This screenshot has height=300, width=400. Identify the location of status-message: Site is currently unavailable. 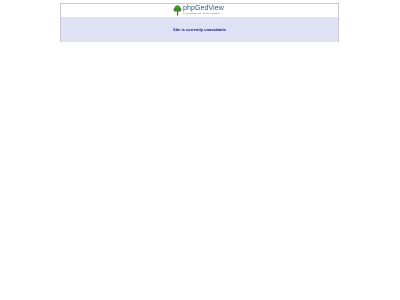
(199, 29).